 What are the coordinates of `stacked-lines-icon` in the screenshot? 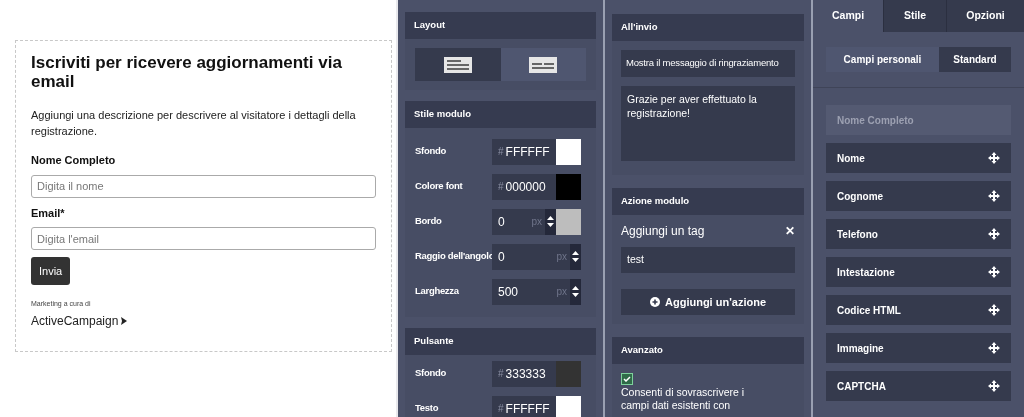 It's located at (457, 64).